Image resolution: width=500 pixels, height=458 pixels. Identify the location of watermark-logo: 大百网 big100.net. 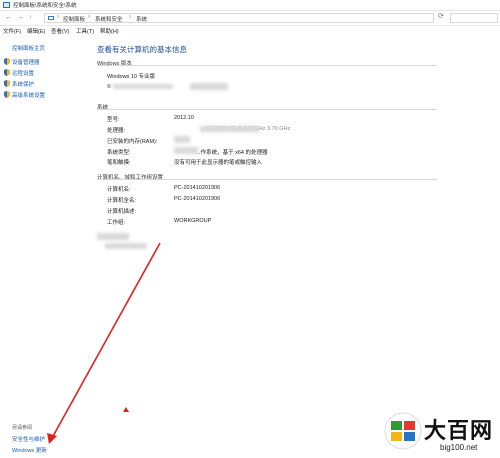
(440, 433).